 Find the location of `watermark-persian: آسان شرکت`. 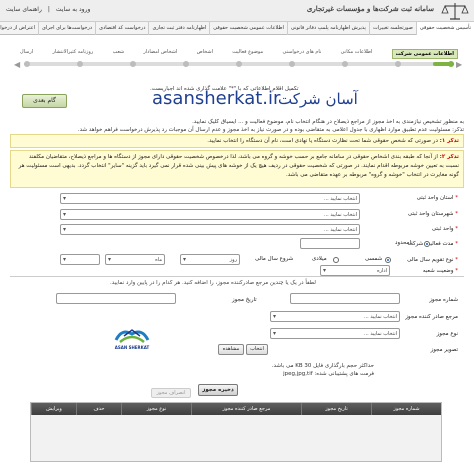

watermark-persian: آسان شرکت is located at coordinates (318, 99).